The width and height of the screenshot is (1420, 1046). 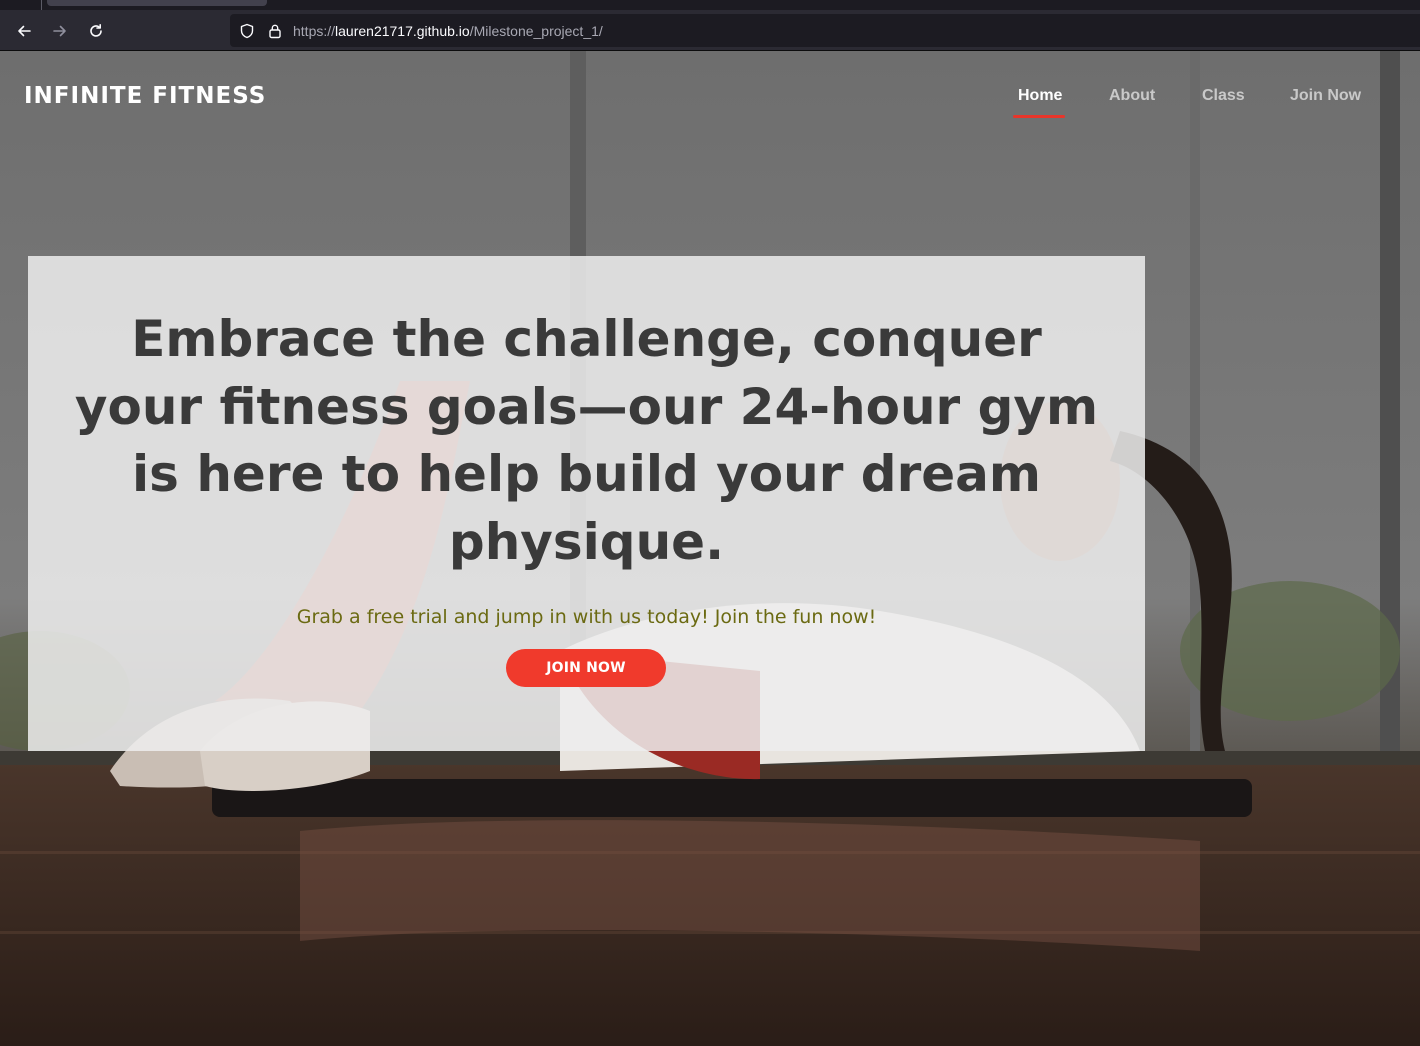 I want to click on shield-icon, so click(x=247, y=31).